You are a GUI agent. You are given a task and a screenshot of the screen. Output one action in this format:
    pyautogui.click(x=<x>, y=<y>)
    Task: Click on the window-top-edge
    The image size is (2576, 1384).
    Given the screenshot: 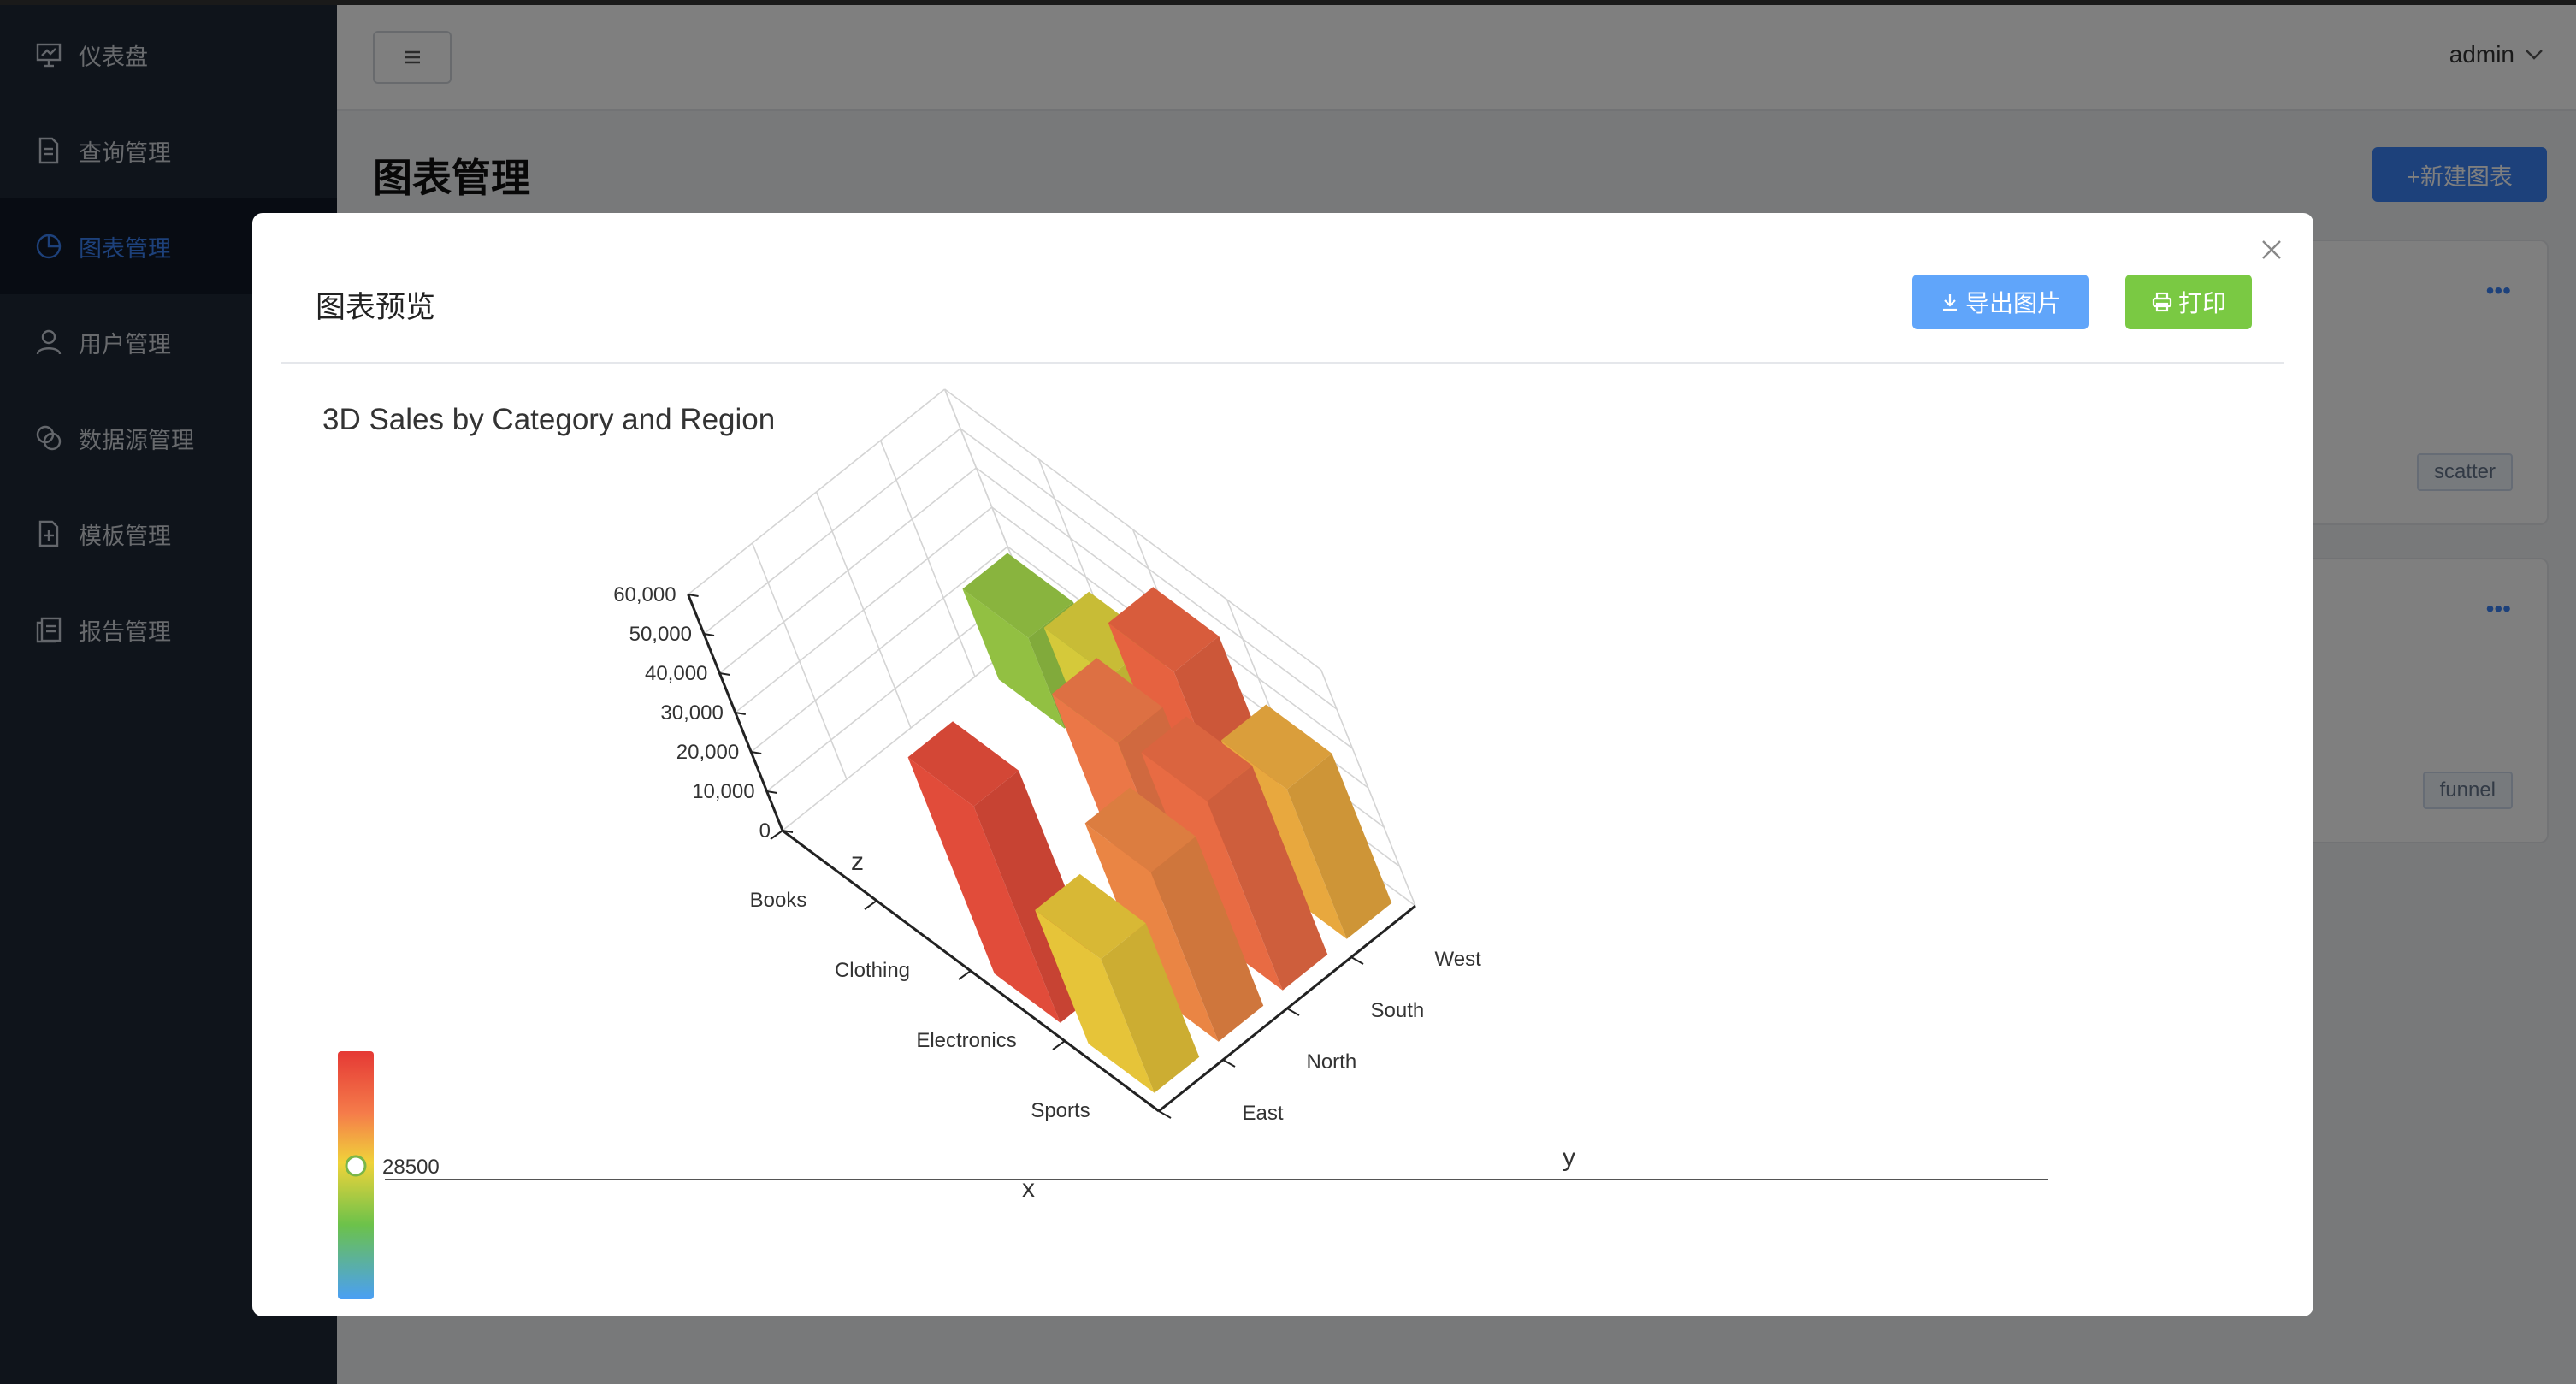 What is the action you would take?
    pyautogui.click(x=1288, y=2)
    